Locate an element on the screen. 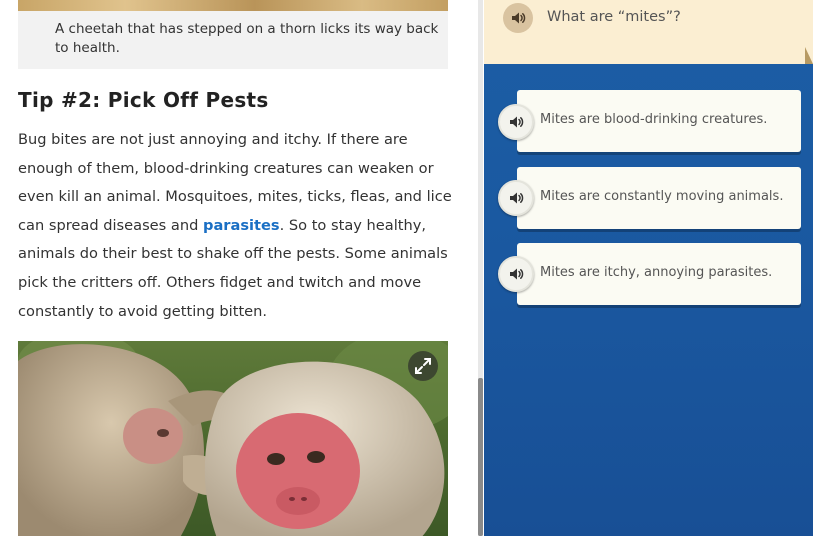 The height and width of the screenshot is (536, 813). question-card: What are “mites”? is located at coordinates (648, 32).